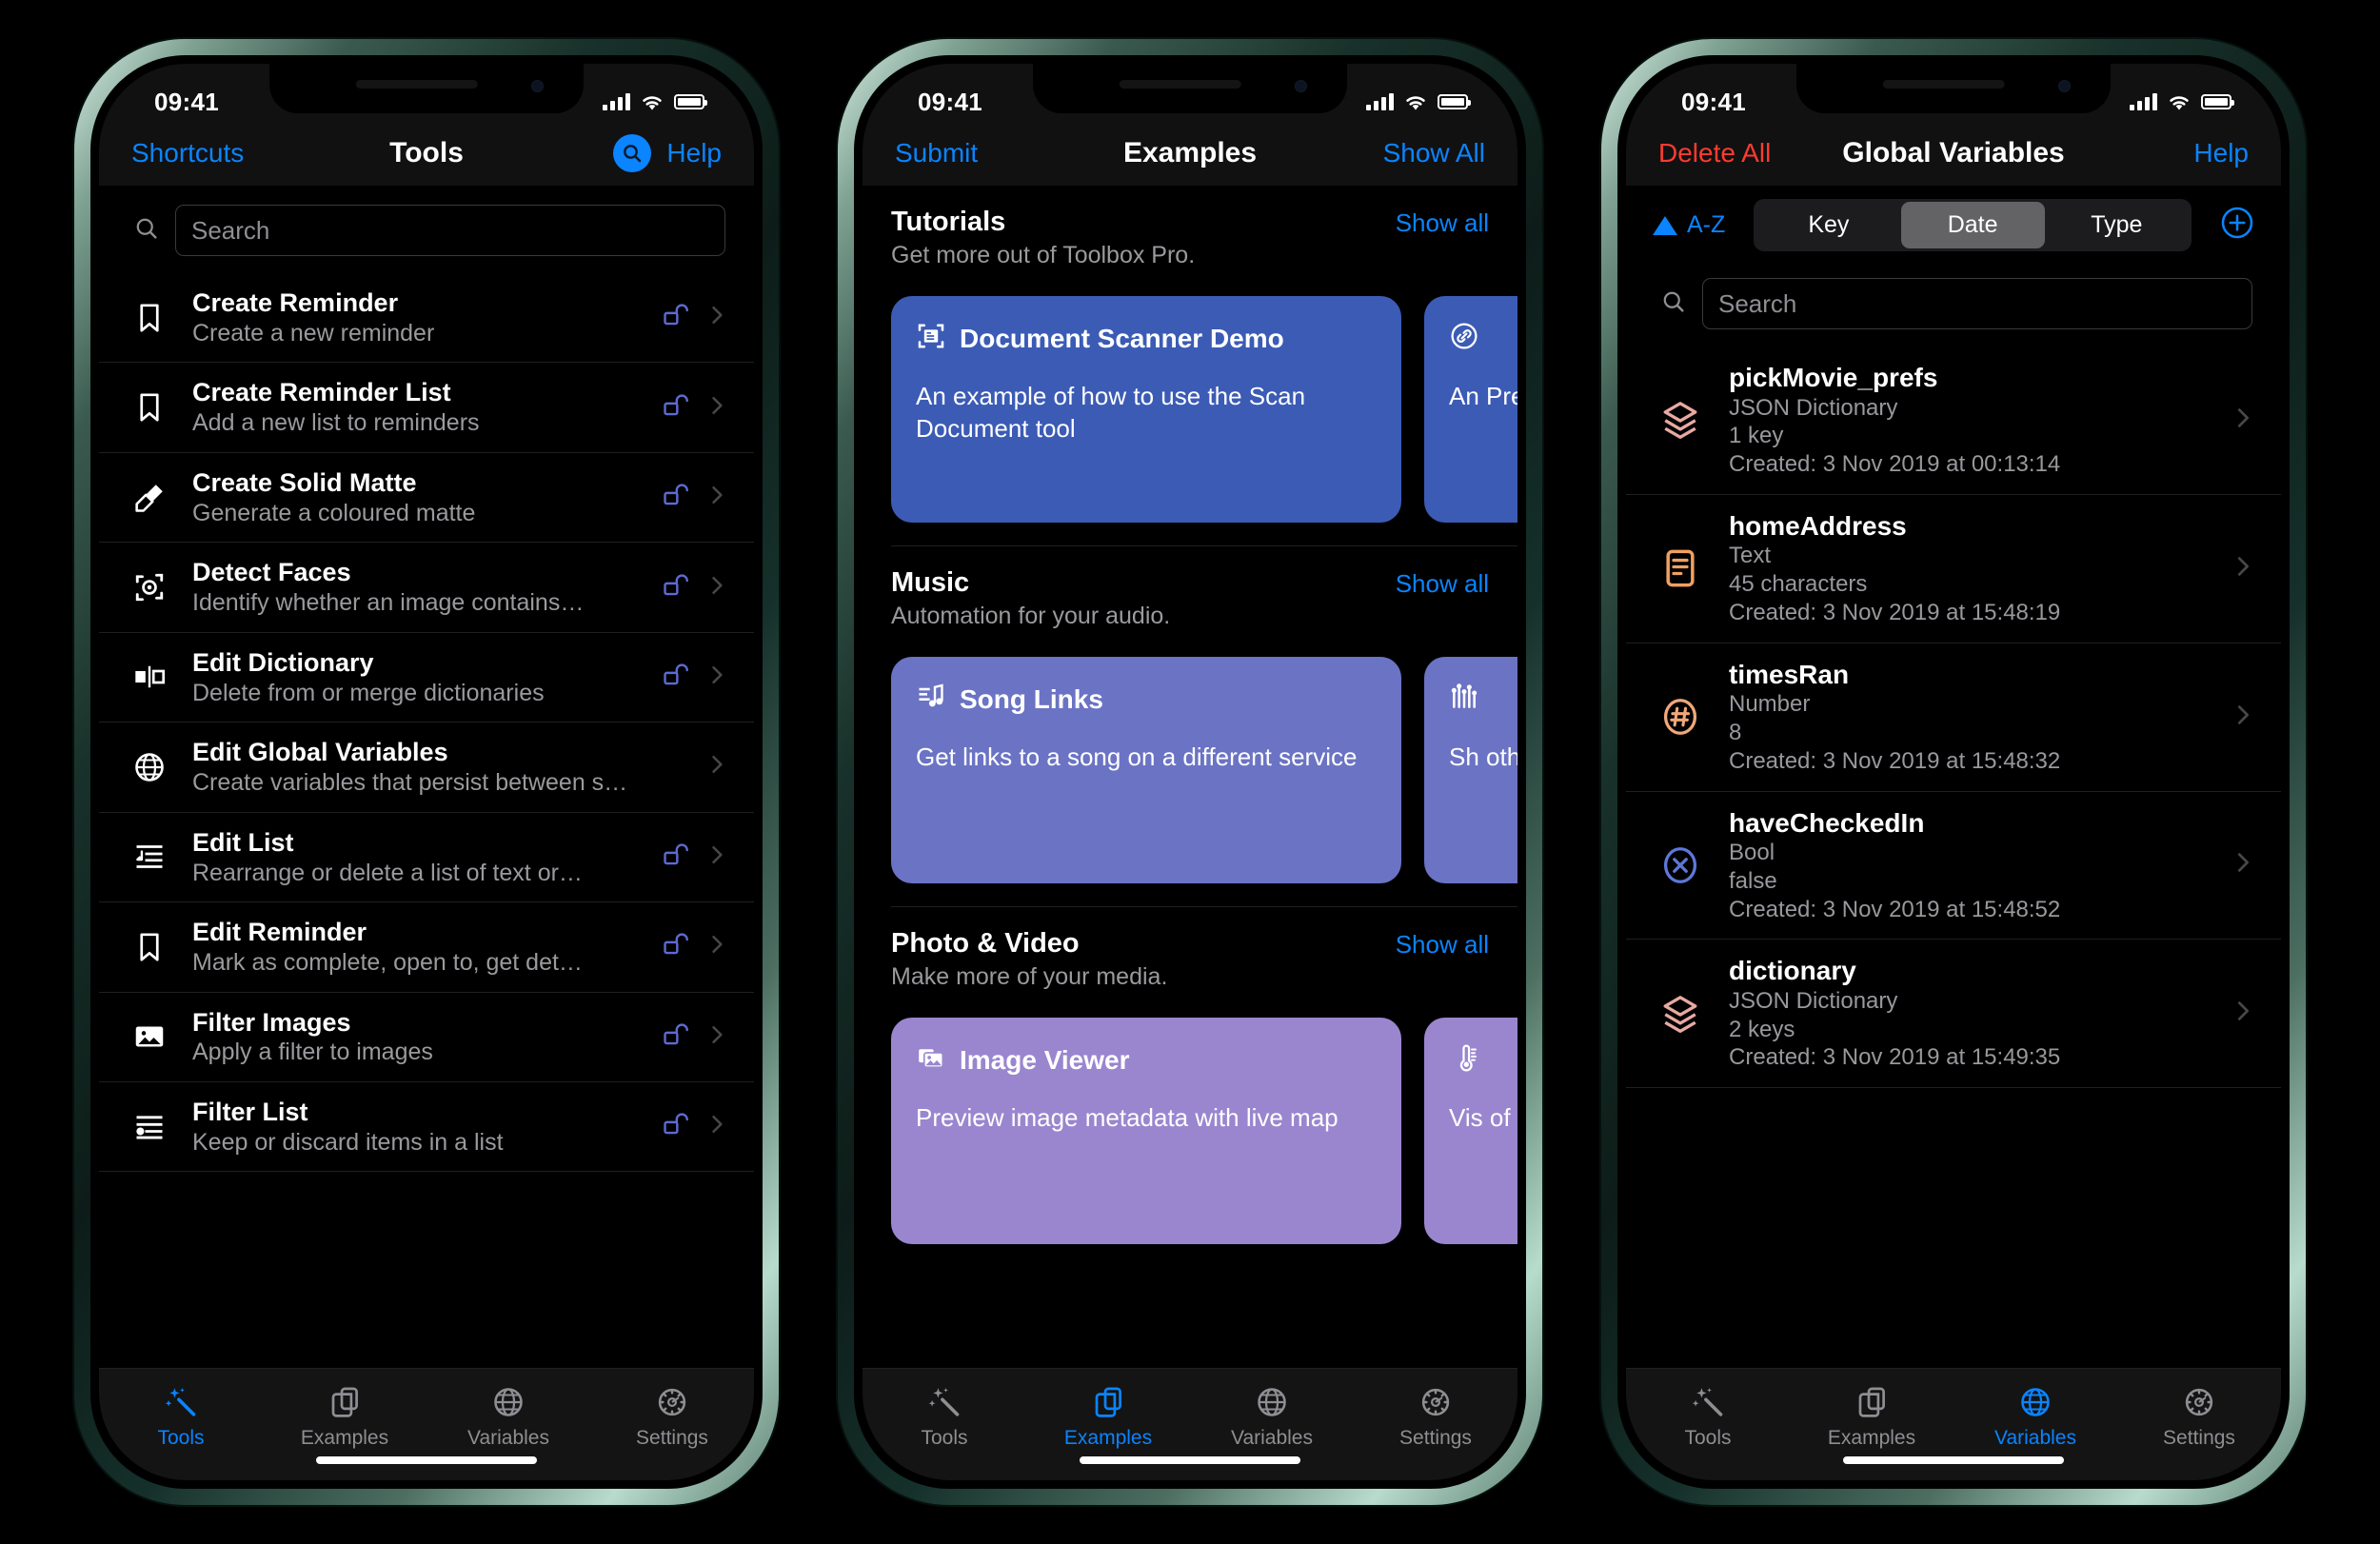 This screenshot has height=1544, width=2380. What do you see at coordinates (1895, 909) in the screenshot?
I see `variable-created: Created: 3 Nov 2019 at 15:48:52` at bounding box center [1895, 909].